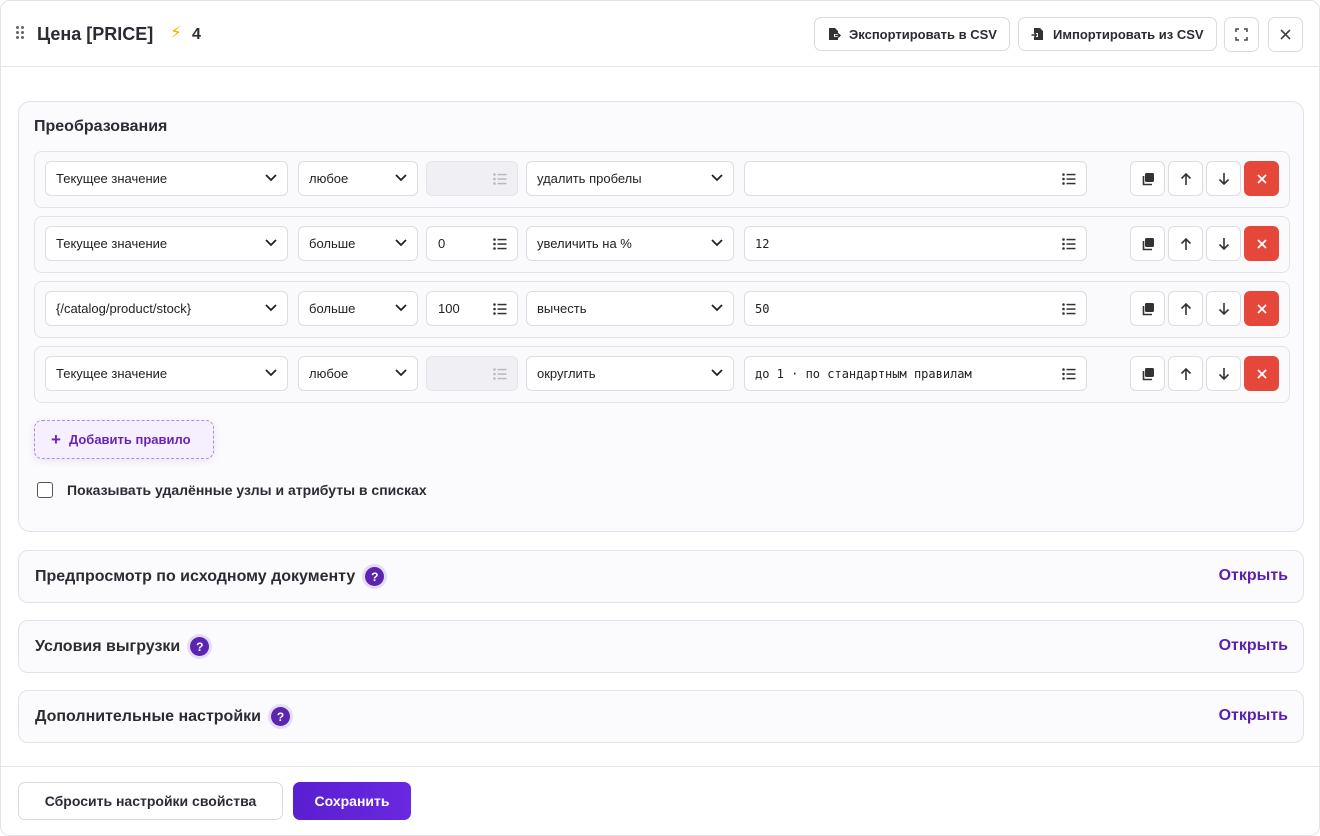 The height and width of the screenshot is (836, 1320). I want to click on value-text: 12, so click(762, 243).